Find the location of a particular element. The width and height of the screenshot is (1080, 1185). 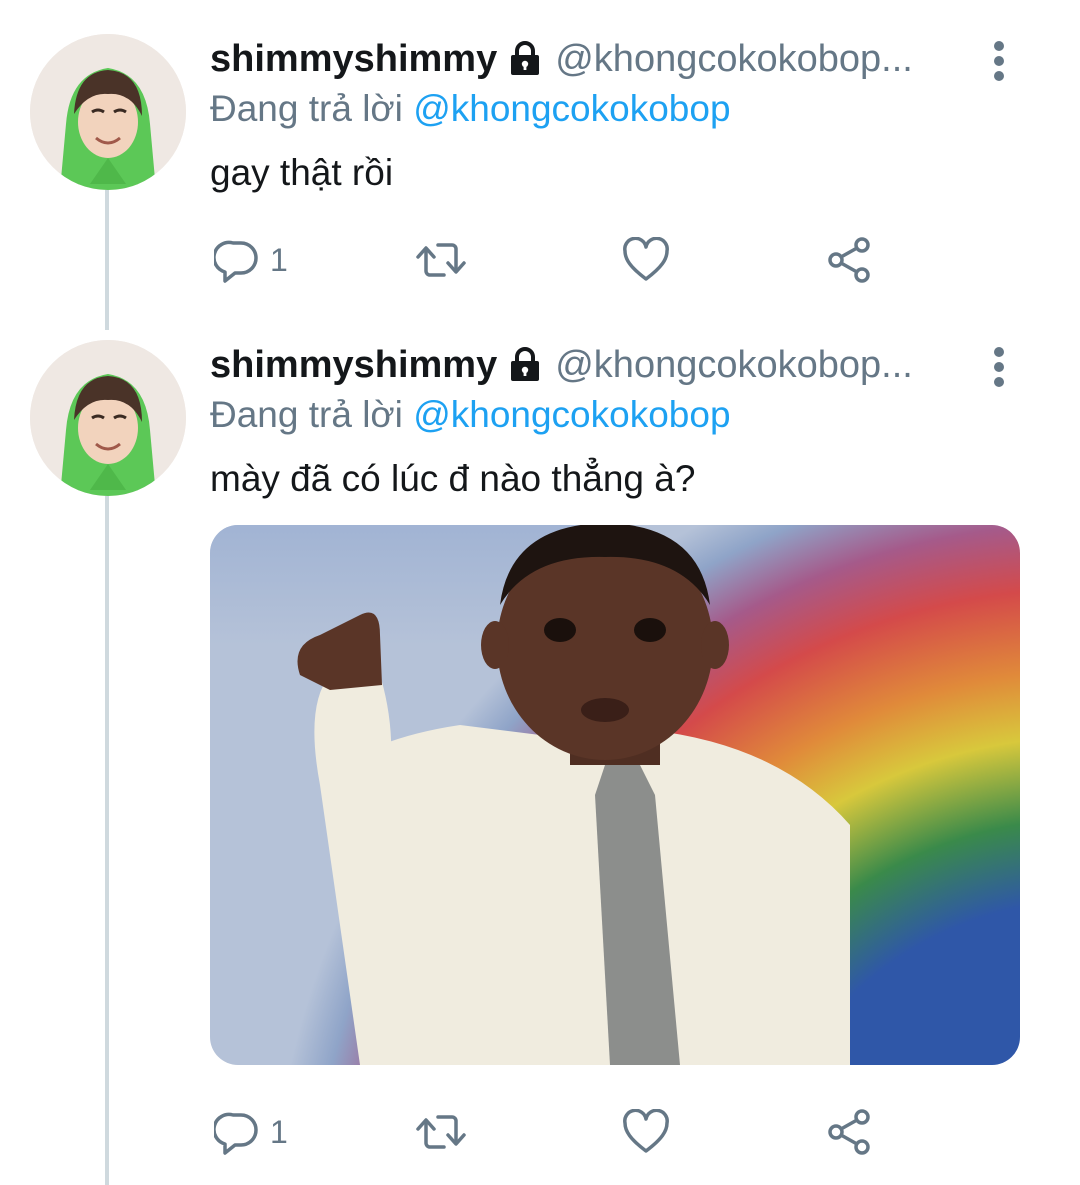

tweet-text: gay thật rồi is located at coordinates (302, 172).